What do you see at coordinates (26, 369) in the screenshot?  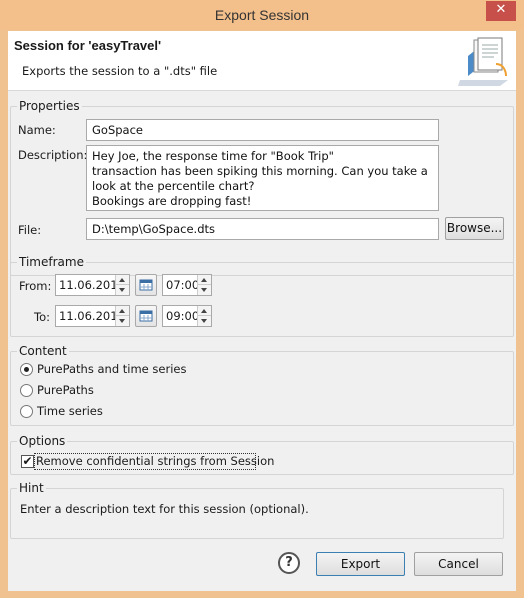 I see `radio-purepaths-and-time-series` at bounding box center [26, 369].